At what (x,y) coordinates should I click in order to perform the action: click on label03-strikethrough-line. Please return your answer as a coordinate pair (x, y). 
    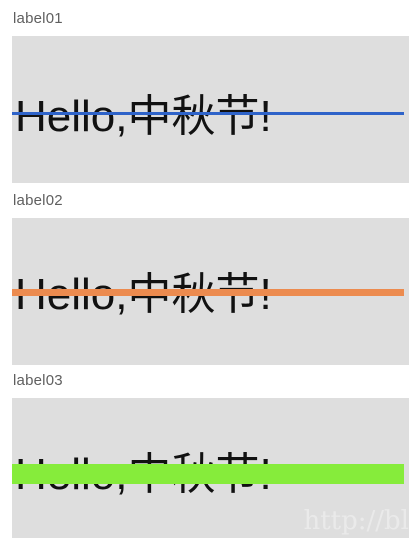
    Looking at the image, I should click on (208, 474).